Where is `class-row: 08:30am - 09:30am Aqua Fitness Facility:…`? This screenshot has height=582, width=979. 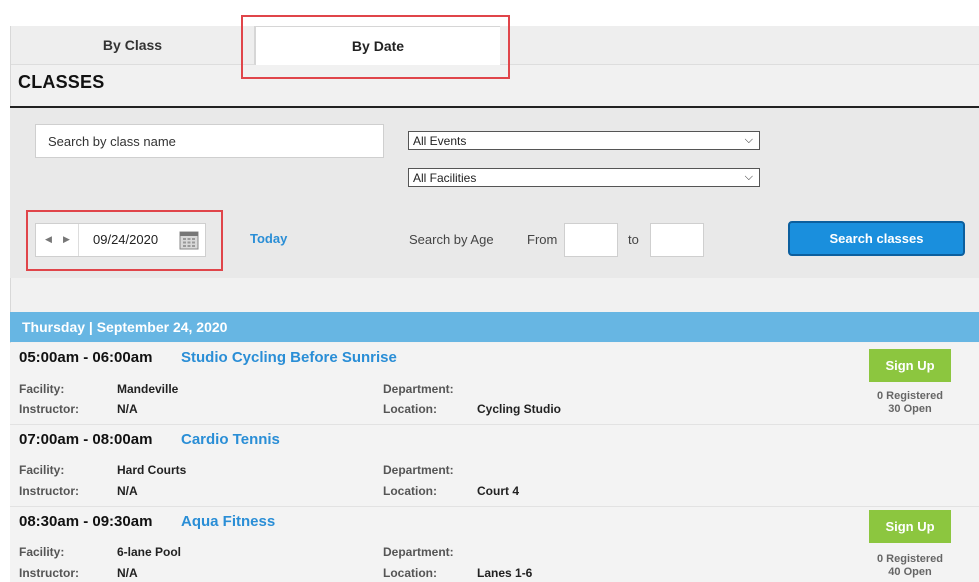
class-row: 08:30am - 09:30am Aqua Fitness Facility:… is located at coordinates (494, 544).